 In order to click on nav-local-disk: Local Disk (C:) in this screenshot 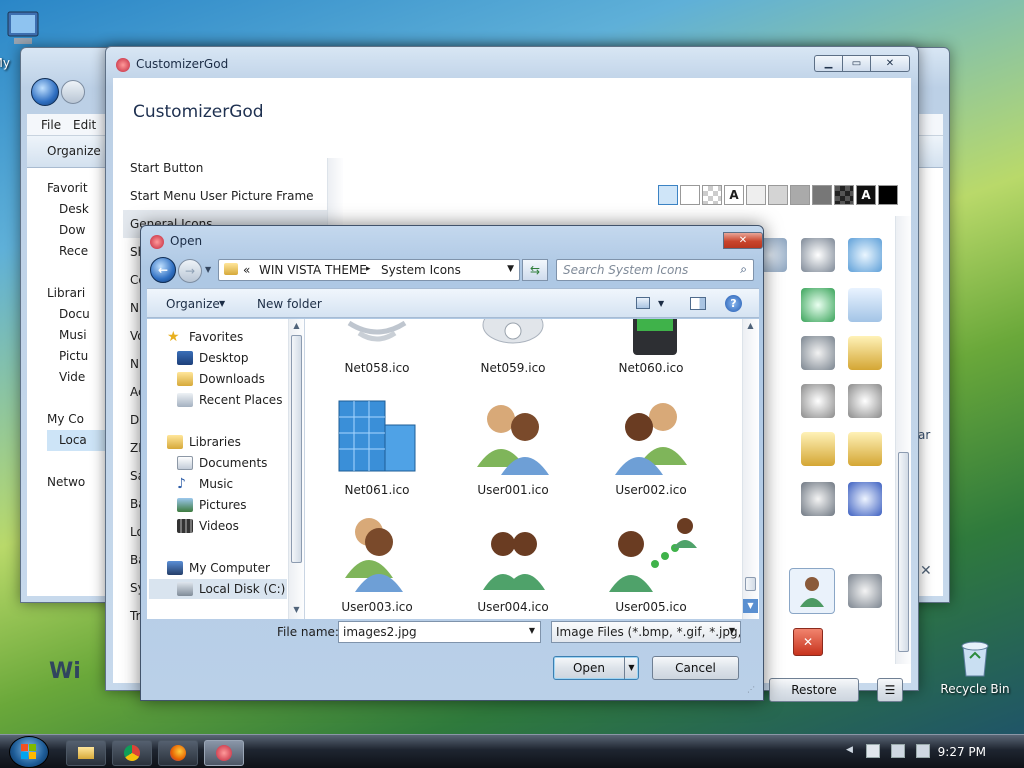, I will do `click(218, 589)`.